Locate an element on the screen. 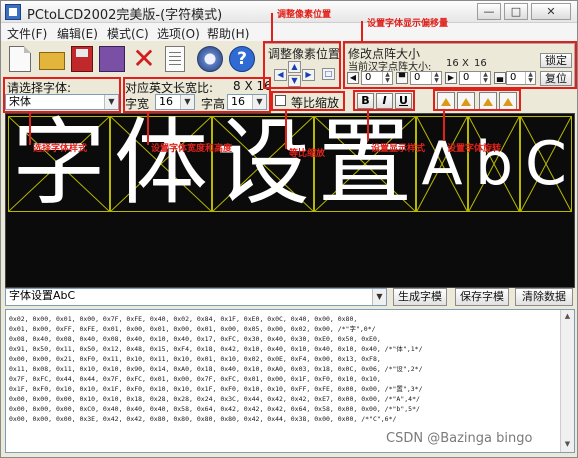 This screenshot has width=578, height=458. italic-button: I is located at coordinates (384, 101).